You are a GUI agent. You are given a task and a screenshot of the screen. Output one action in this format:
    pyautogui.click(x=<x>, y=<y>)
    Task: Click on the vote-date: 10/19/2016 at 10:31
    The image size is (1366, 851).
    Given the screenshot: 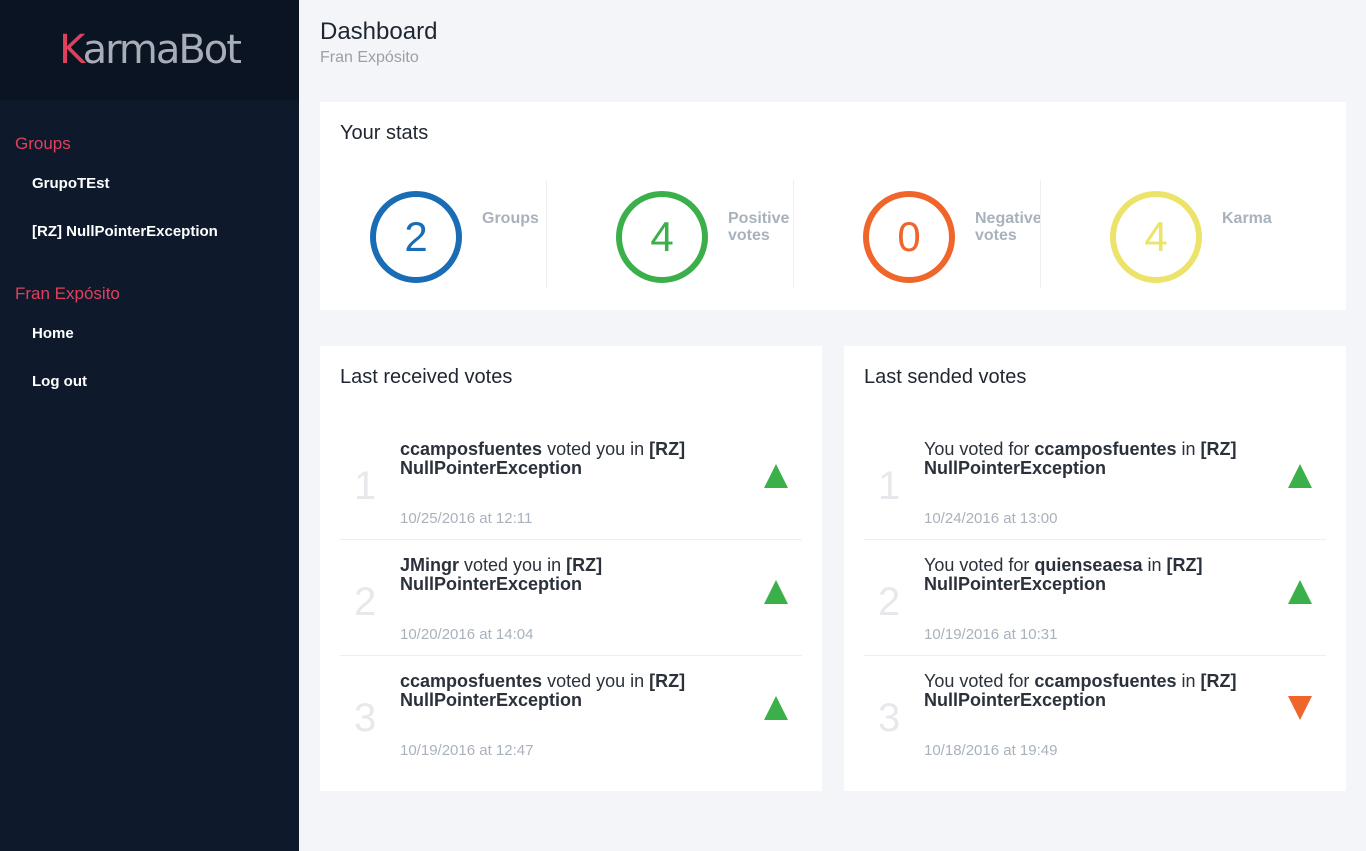 What is the action you would take?
    pyautogui.click(x=991, y=634)
    